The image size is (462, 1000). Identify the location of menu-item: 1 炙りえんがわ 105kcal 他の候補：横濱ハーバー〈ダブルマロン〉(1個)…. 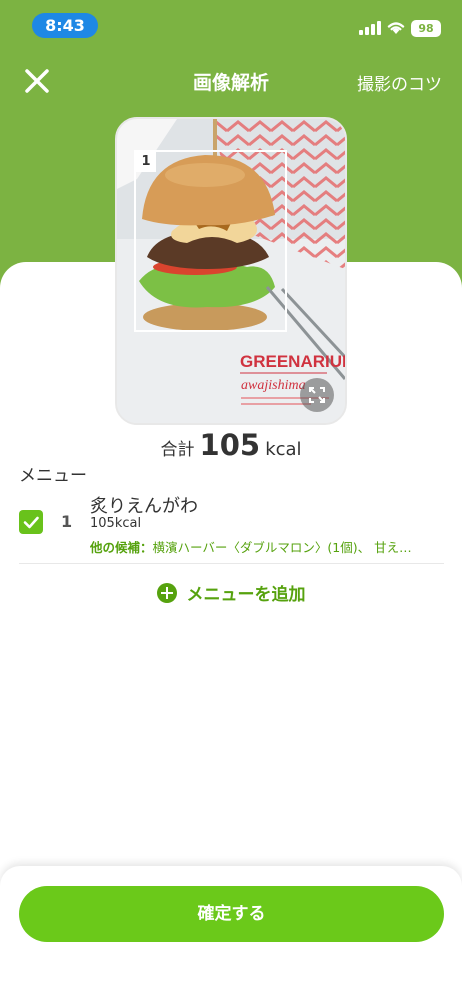
(231, 526).